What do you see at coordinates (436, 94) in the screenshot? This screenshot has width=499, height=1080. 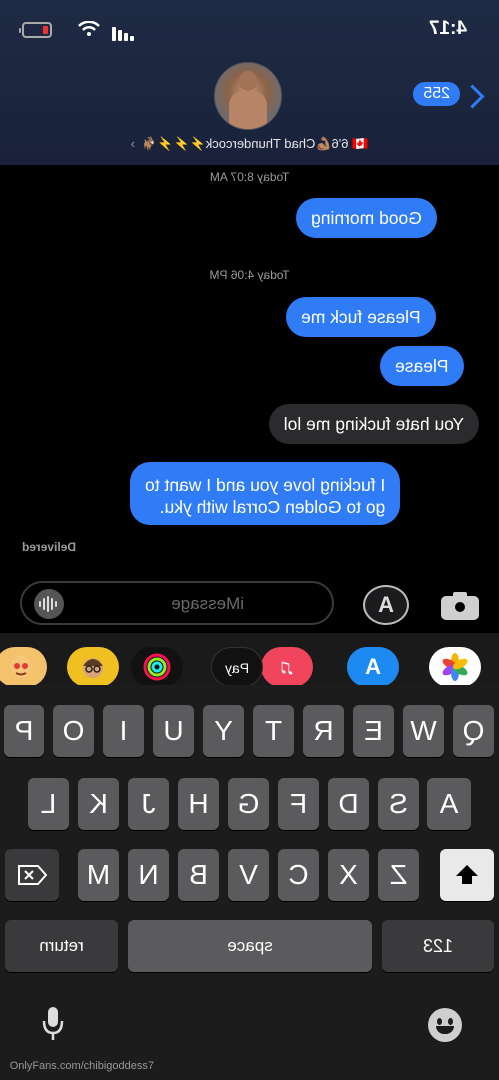 I see `unread-count-badge: 255` at bounding box center [436, 94].